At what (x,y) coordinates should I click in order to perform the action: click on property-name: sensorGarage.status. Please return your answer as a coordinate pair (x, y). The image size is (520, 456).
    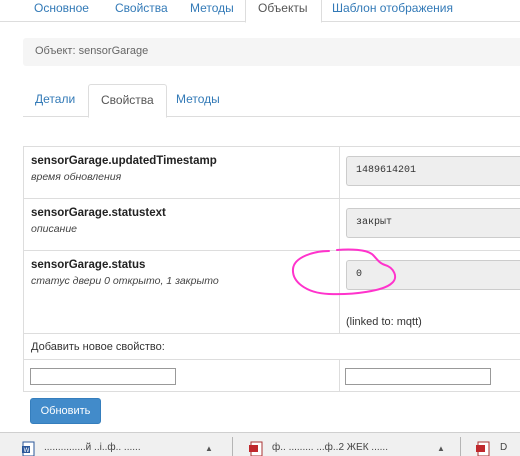
    Looking at the image, I should click on (88, 265).